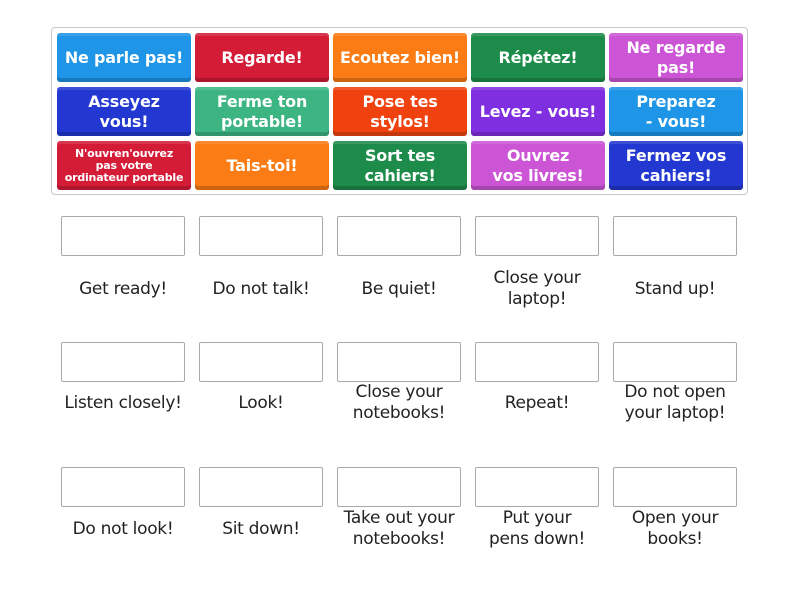  Describe the element at coordinates (123, 529) in the screenshot. I see `target-label: Do not look!` at that location.